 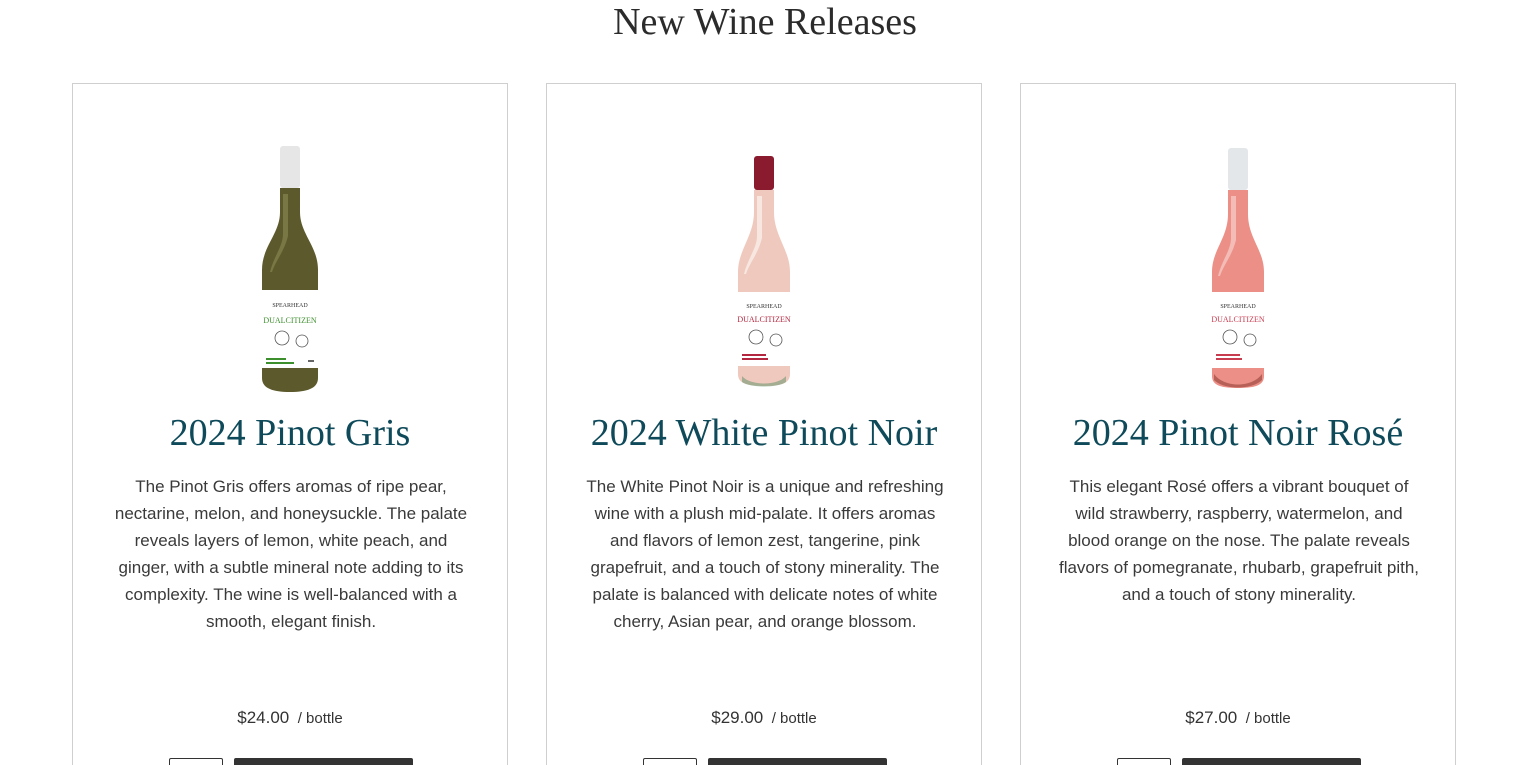 I want to click on product-price: $24.00, so click(x=263, y=717).